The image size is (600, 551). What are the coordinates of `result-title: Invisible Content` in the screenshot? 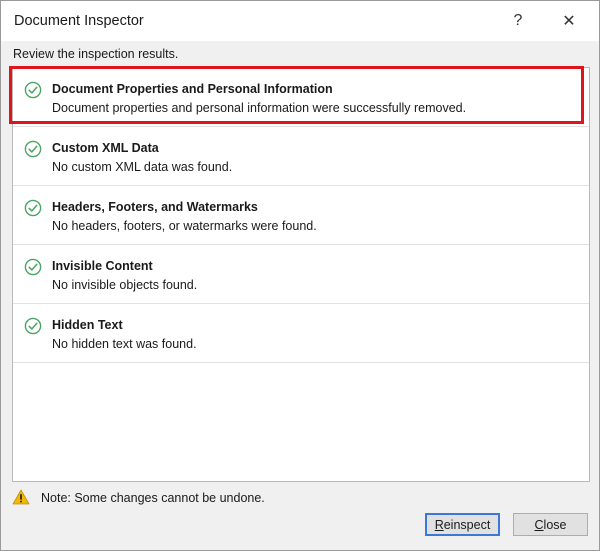 It's located at (102, 266).